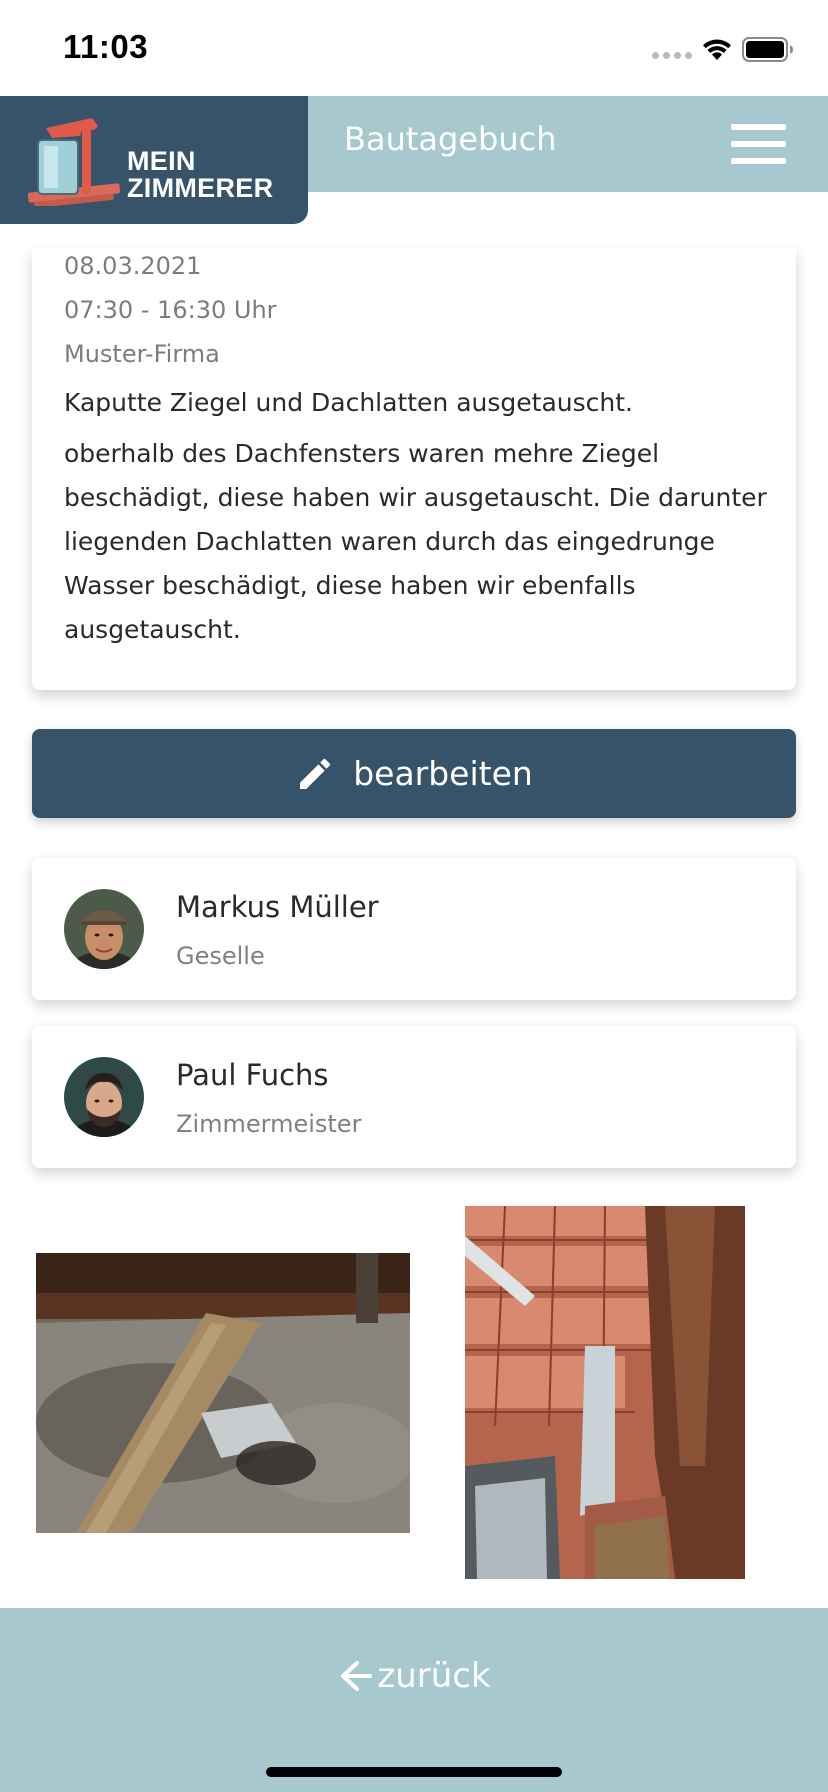 This screenshot has width=828, height=1792. I want to click on entry-company: Muster-Firma, so click(142, 354).